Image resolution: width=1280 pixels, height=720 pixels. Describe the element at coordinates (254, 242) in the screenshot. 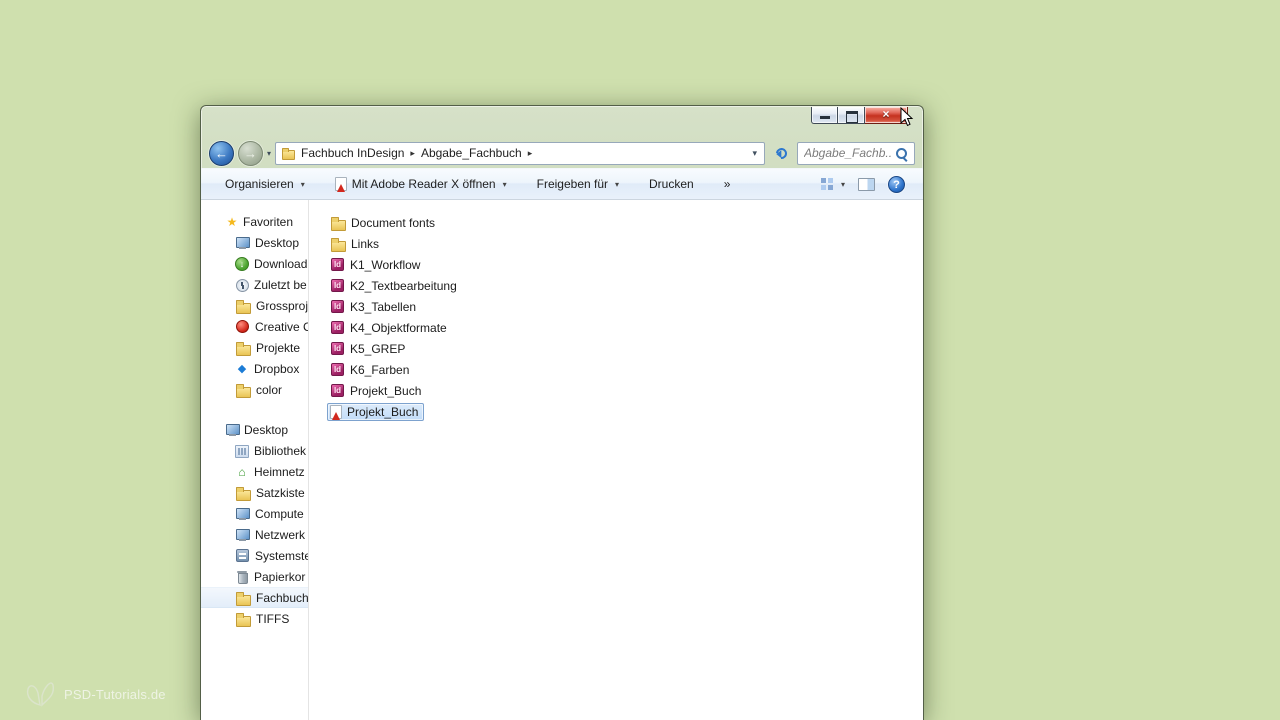

I see `sidebar-item-desktop: Desktop` at that location.